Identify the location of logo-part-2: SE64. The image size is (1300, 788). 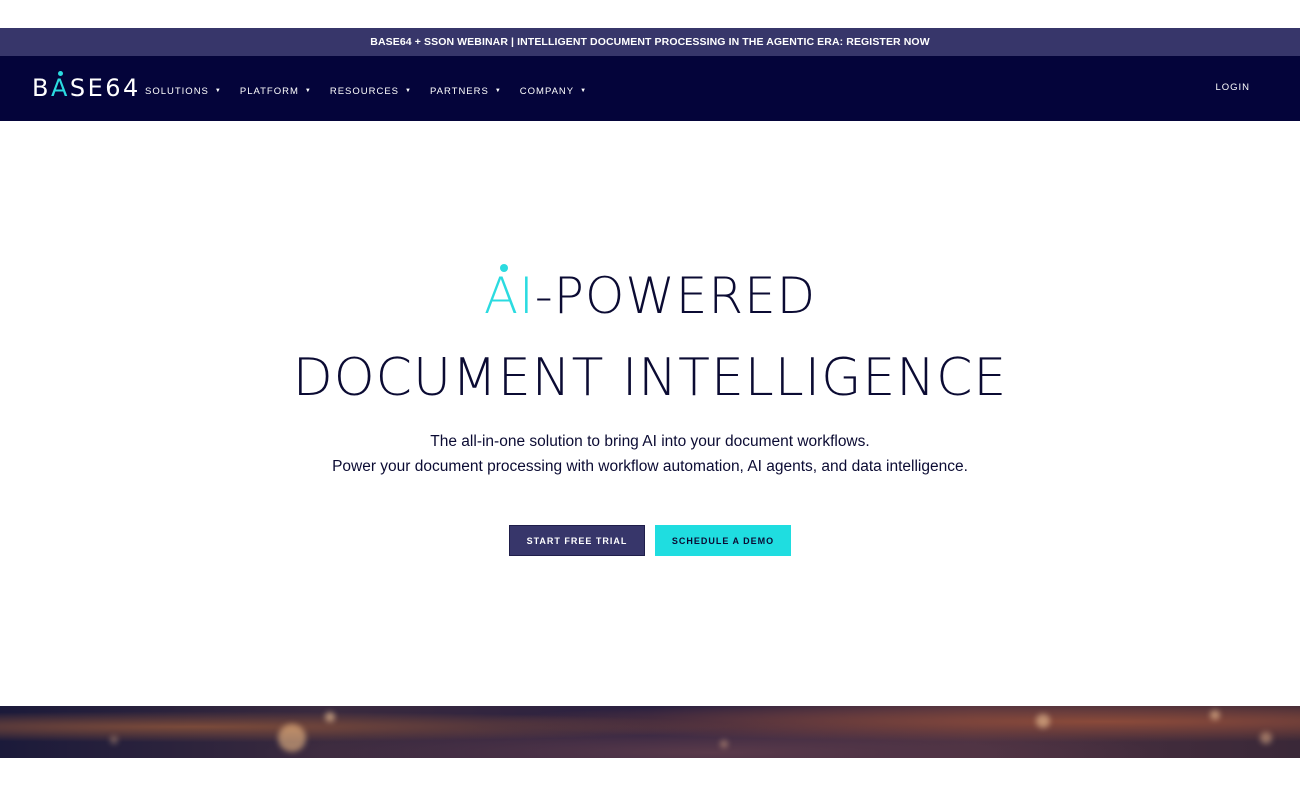
(105, 88).